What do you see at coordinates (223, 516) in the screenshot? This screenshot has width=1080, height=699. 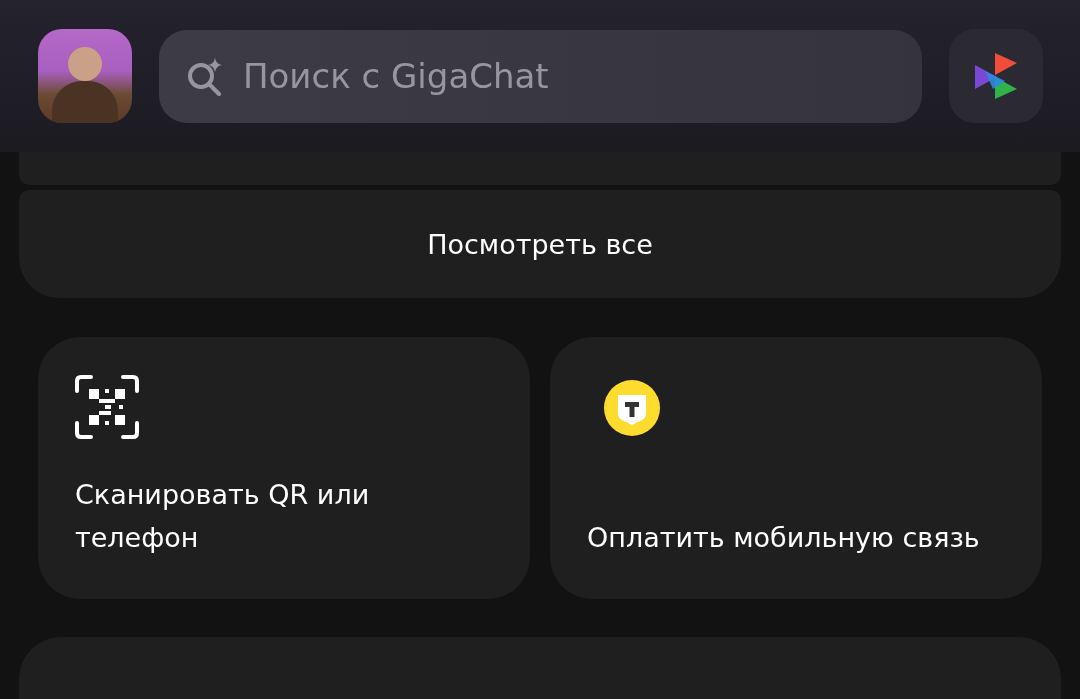 I see `tile-label: Сканировать QR или телефон` at bounding box center [223, 516].